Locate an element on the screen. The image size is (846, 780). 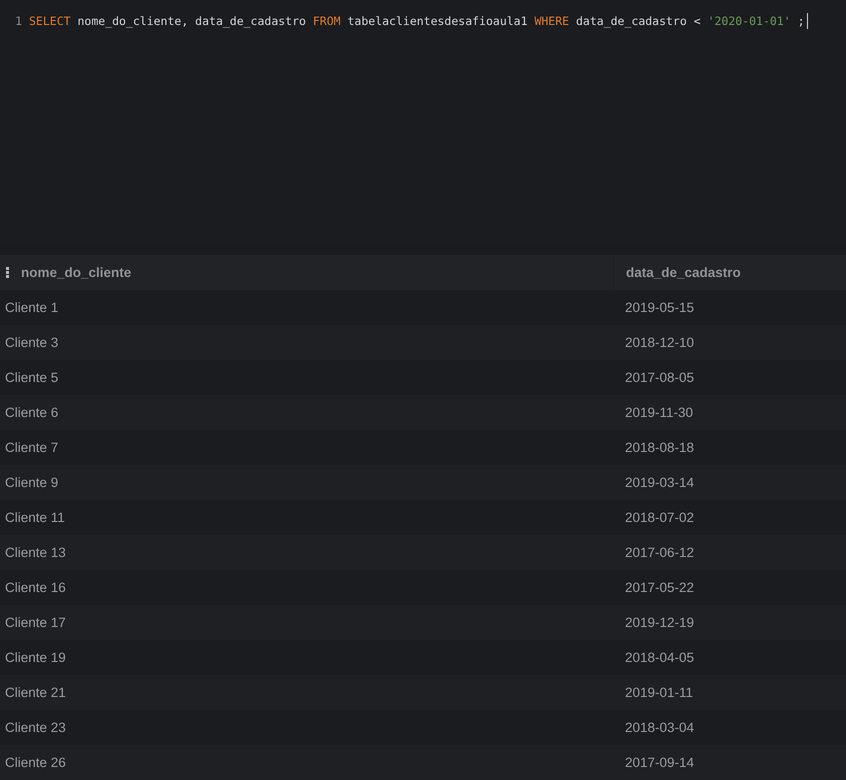
table-cell: 2018-08-18 is located at coordinates (659, 447).